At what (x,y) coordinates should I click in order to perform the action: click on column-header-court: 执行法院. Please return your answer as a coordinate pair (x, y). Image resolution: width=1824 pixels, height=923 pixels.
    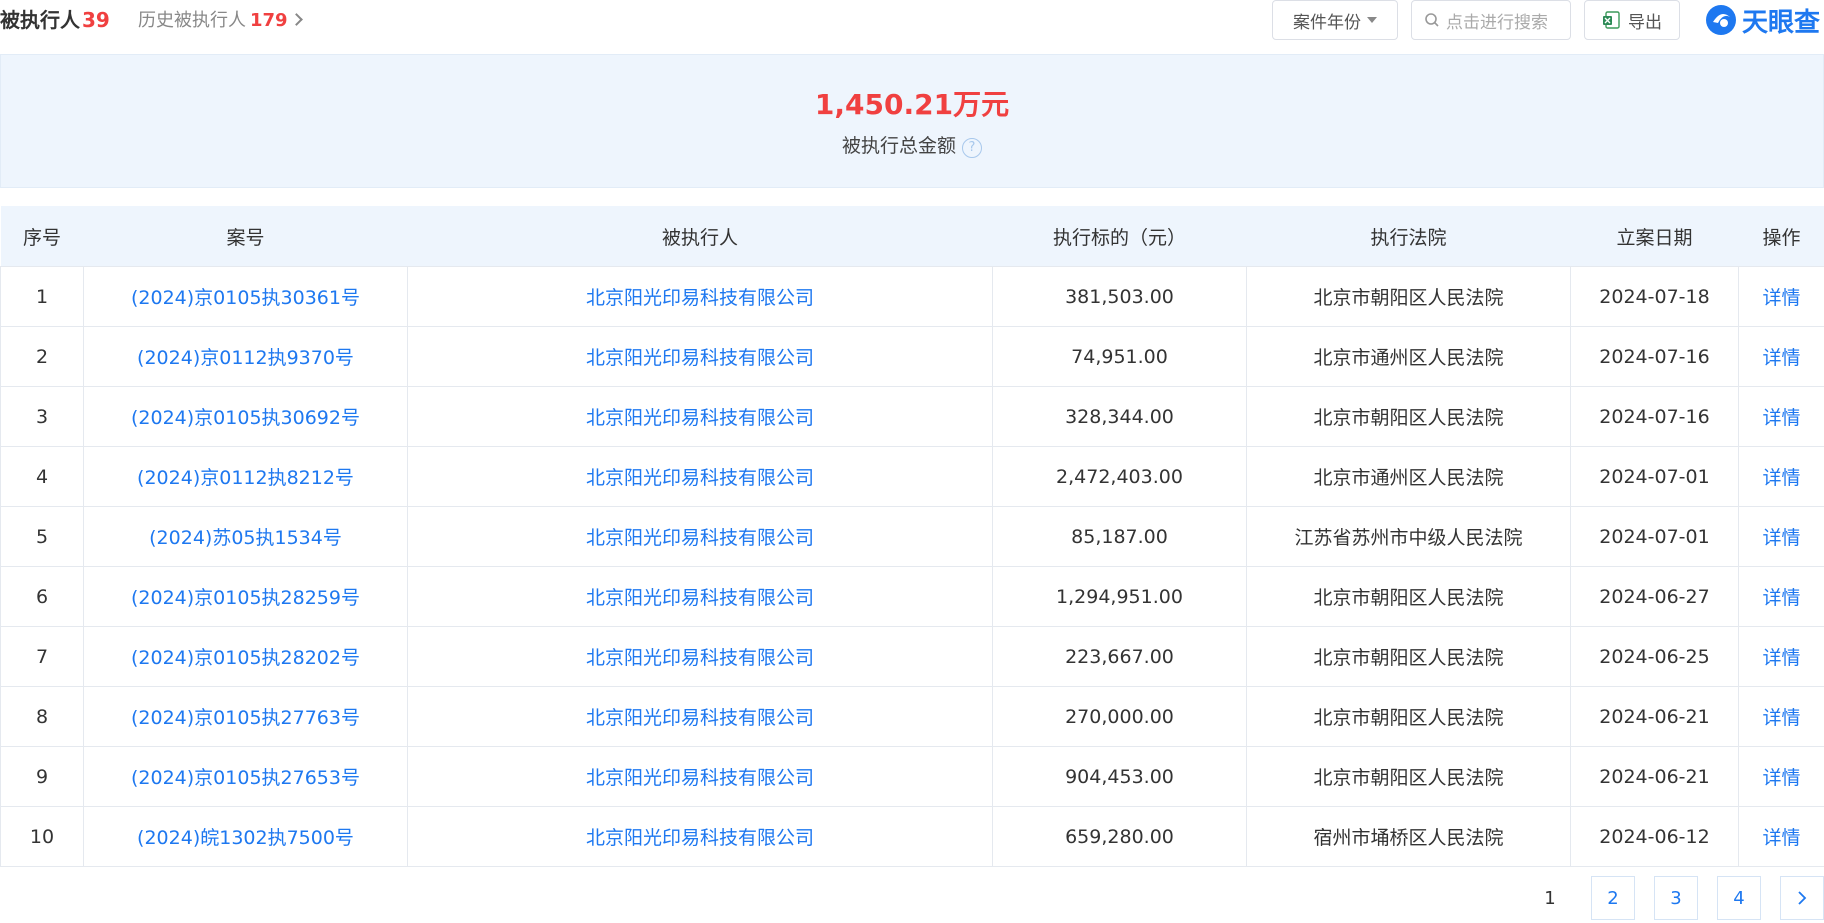
    Looking at the image, I should click on (1408, 236).